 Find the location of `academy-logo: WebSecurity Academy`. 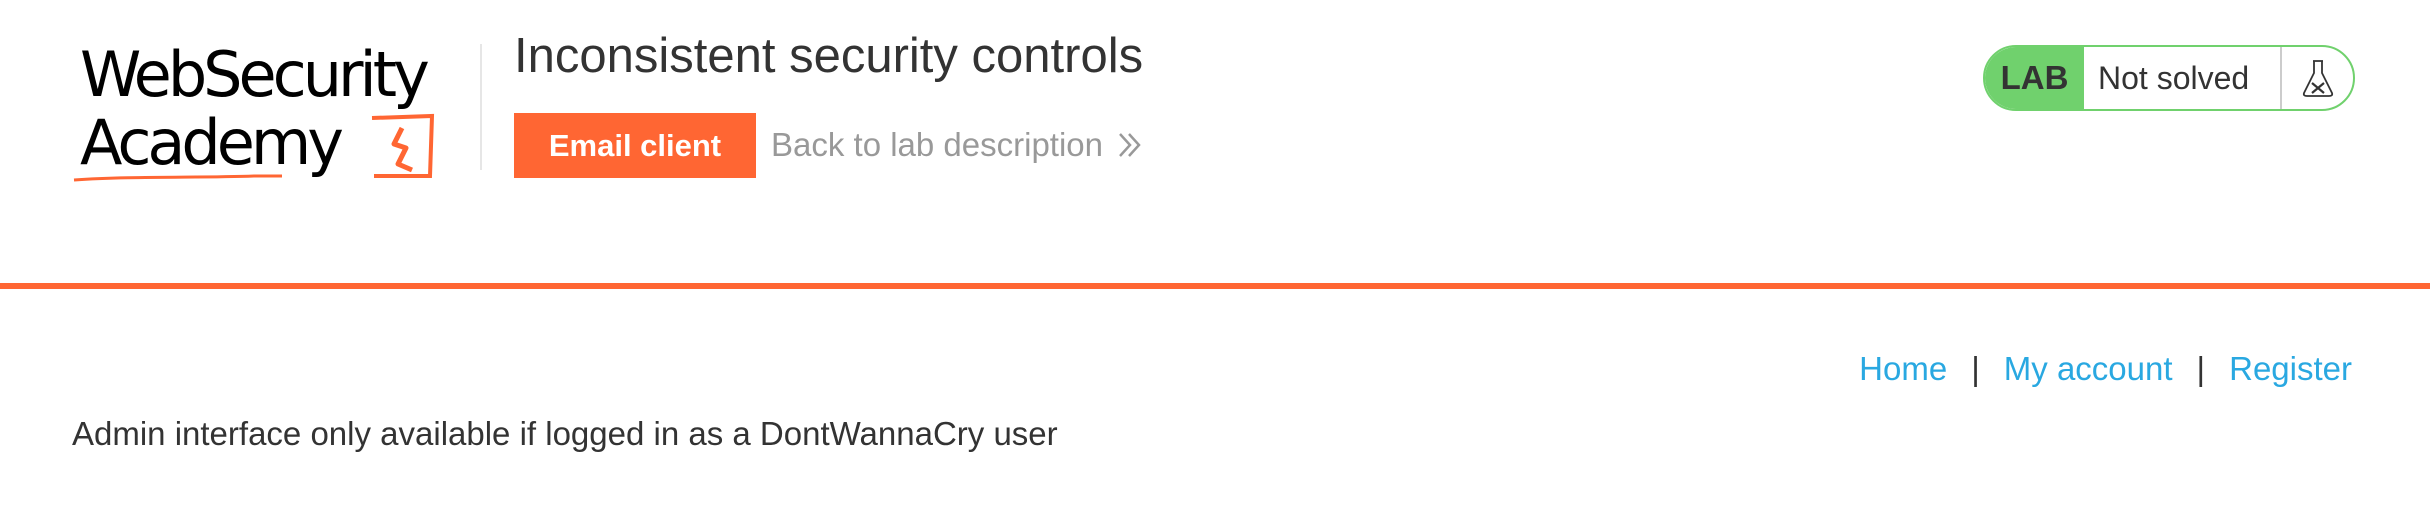

academy-logo: WebSecurity Academy is located at coordinates (272, 115).